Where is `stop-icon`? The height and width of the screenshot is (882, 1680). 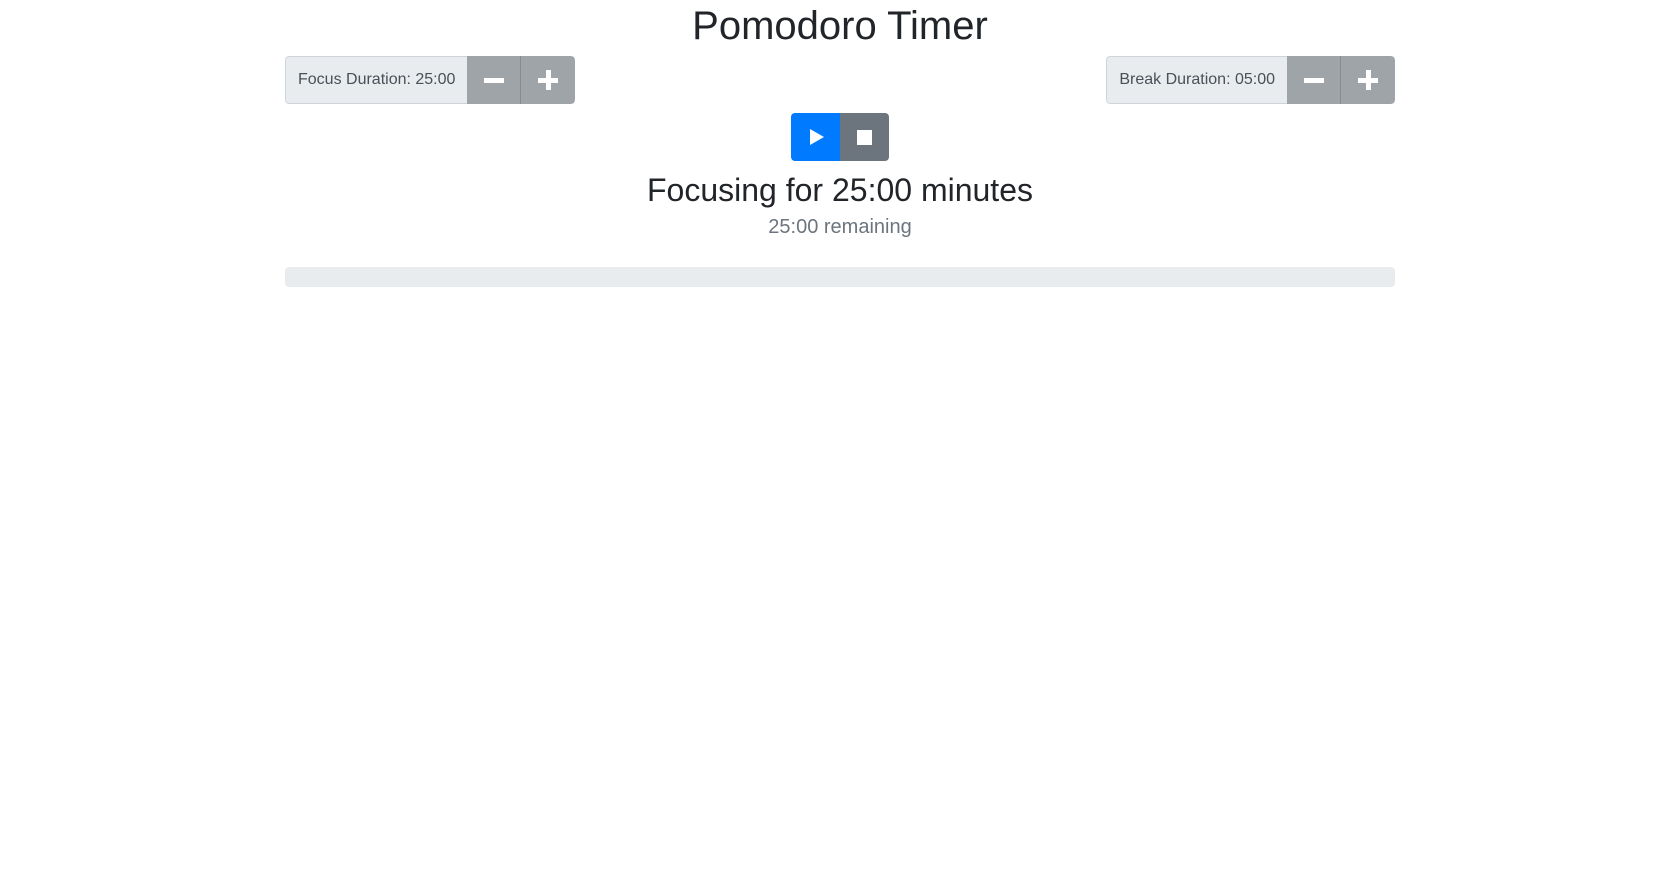
stop-icon is located at coordinates (864, 137).